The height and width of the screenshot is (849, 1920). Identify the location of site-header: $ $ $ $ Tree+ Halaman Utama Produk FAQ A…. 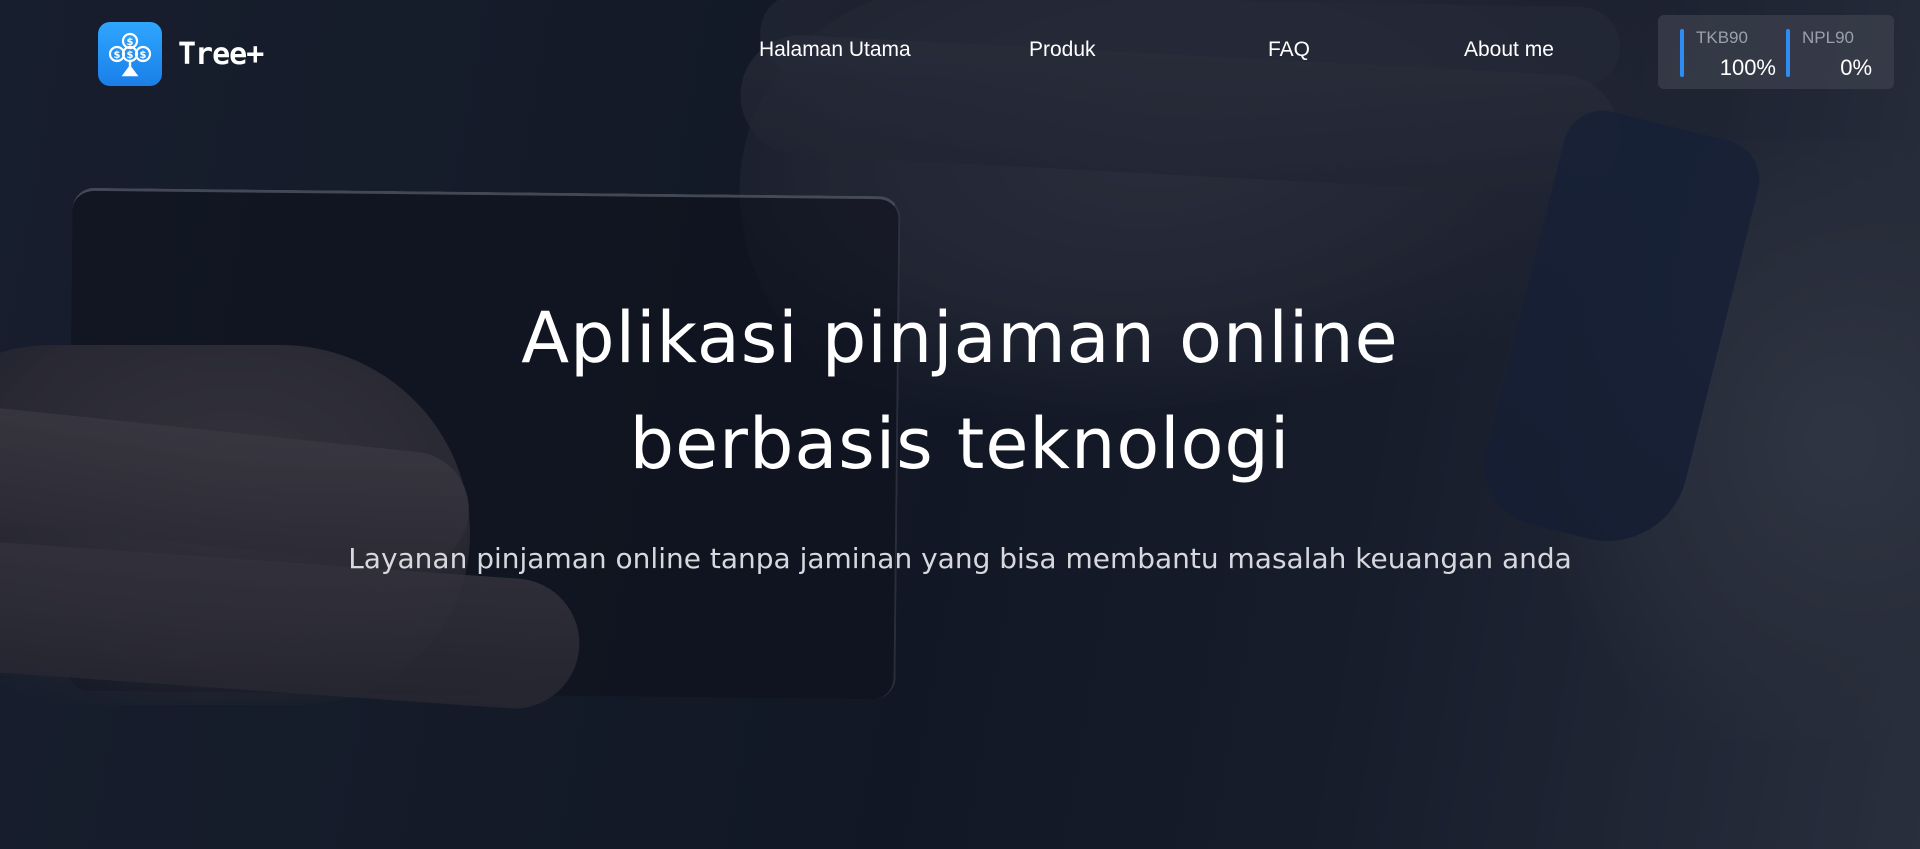
(960, 55).